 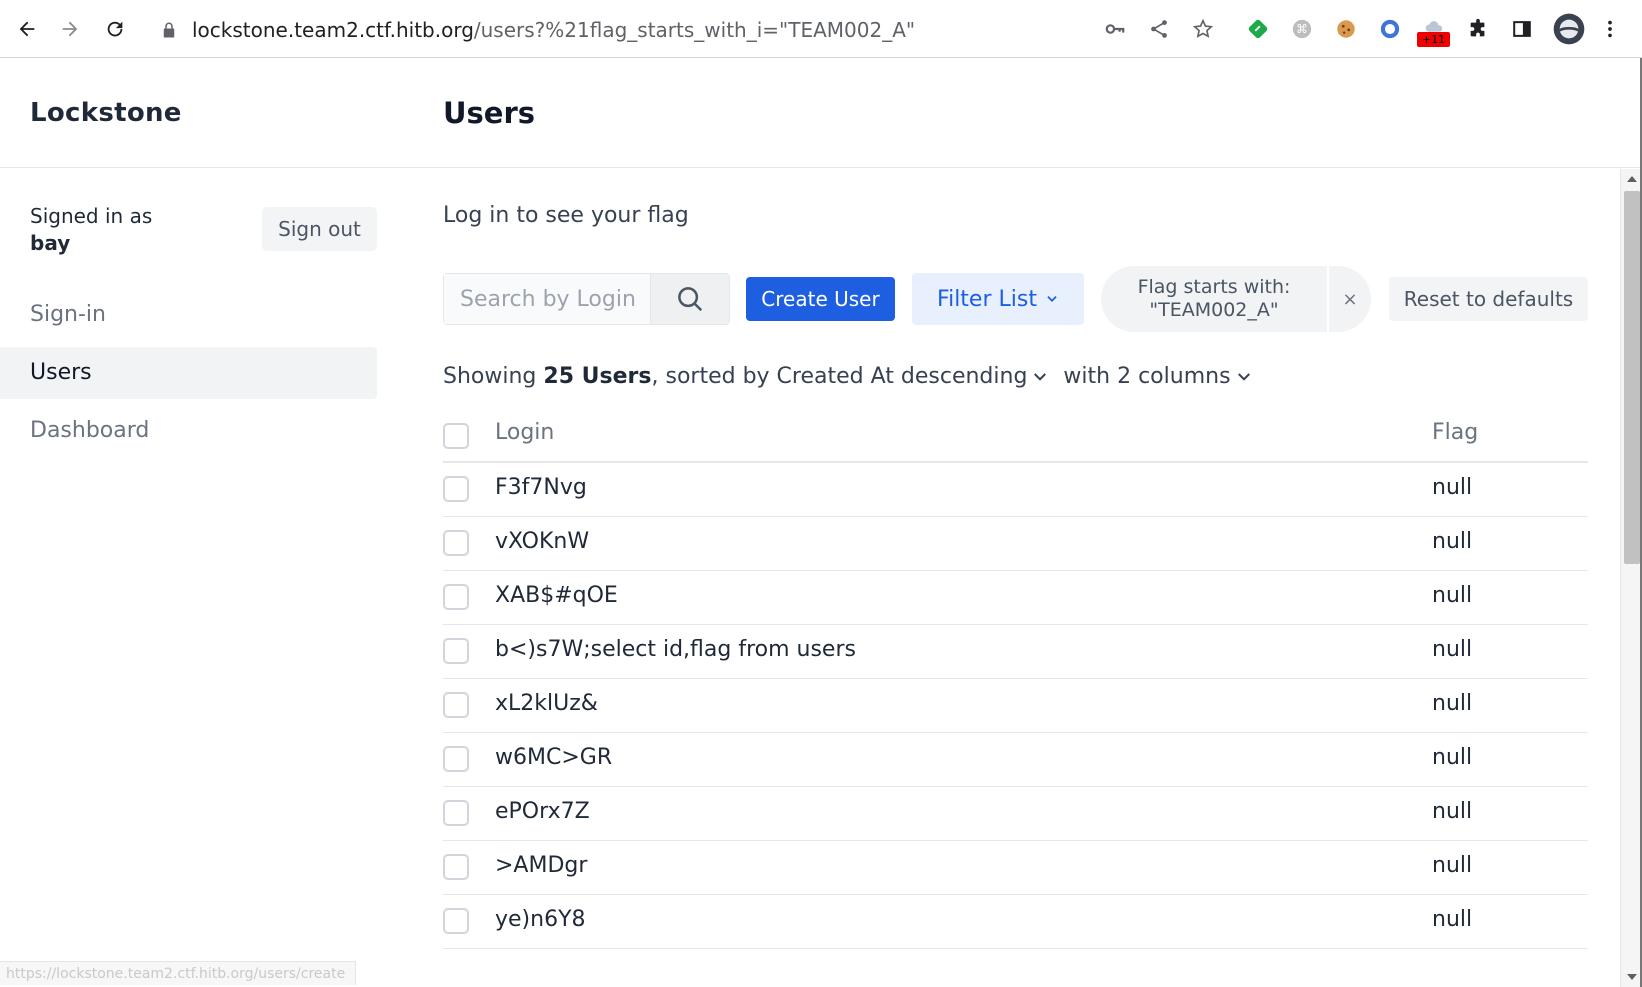 I want to click on app-header: Lockstone Users, so click(x=821, y=113).